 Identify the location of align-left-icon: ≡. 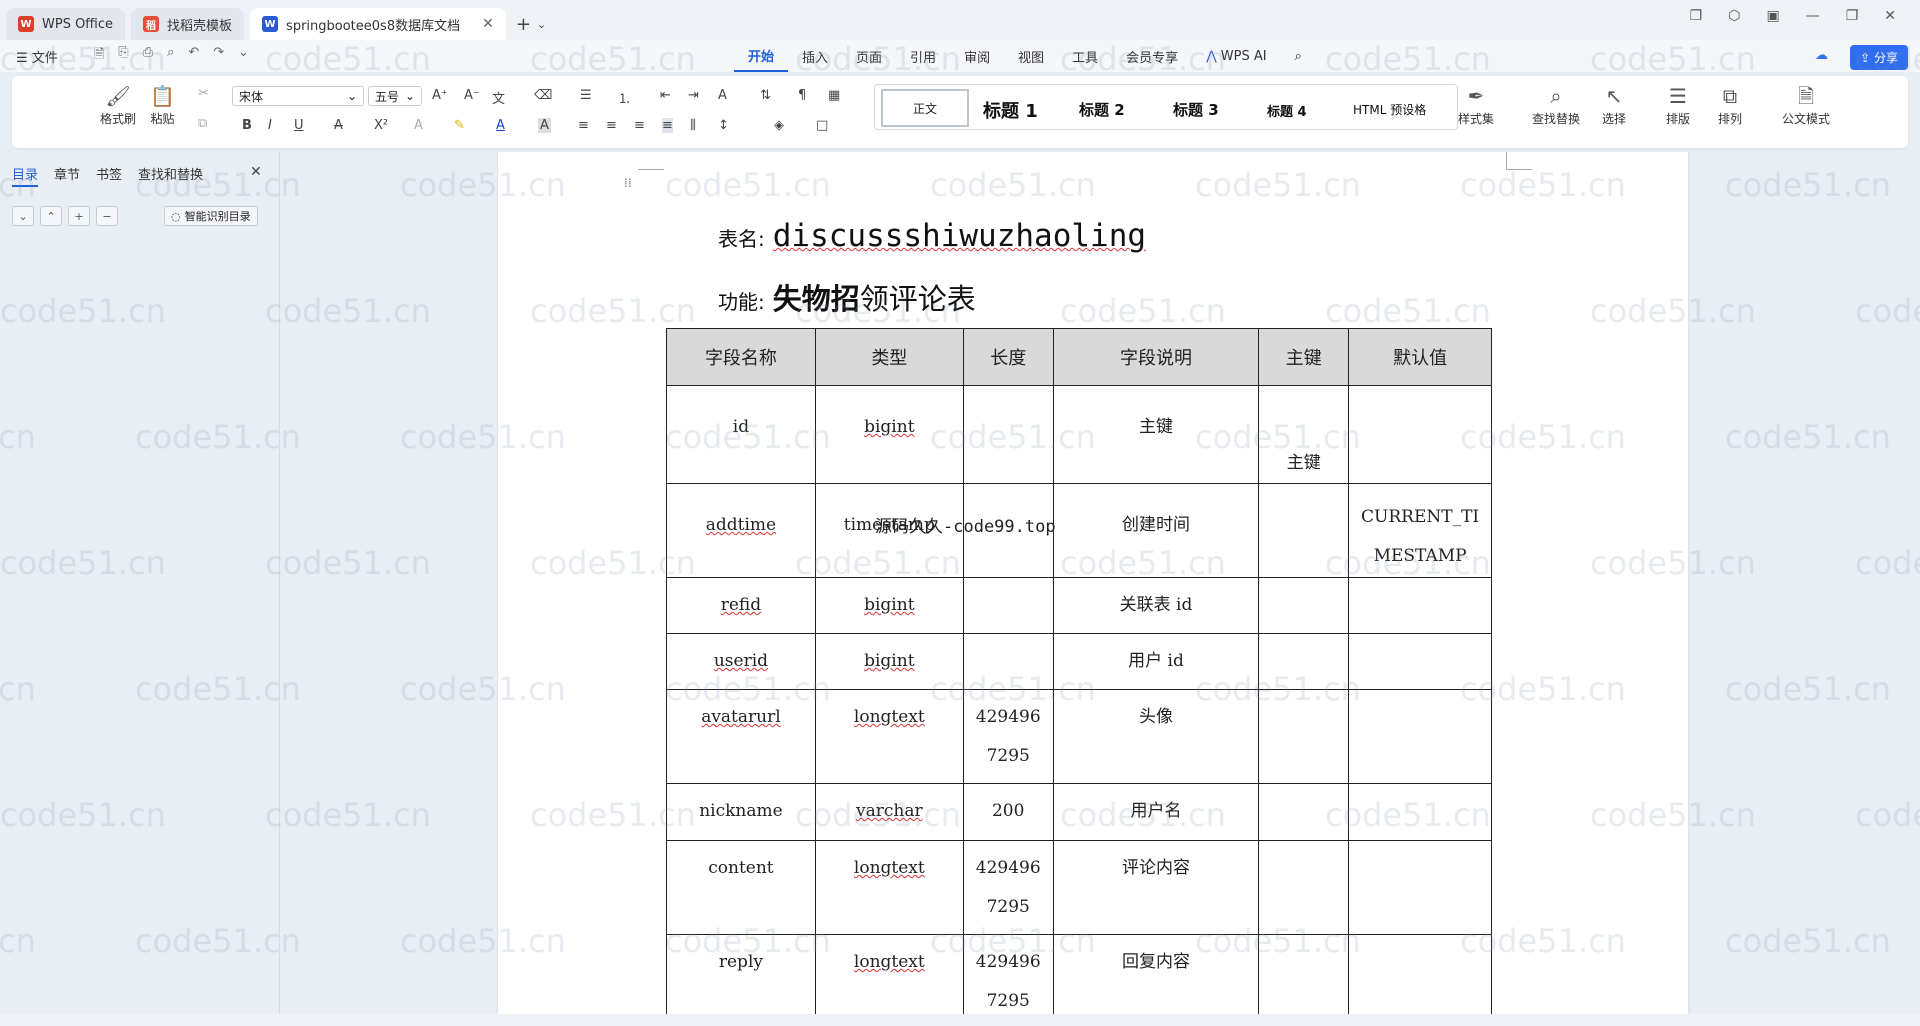
(583, 125).